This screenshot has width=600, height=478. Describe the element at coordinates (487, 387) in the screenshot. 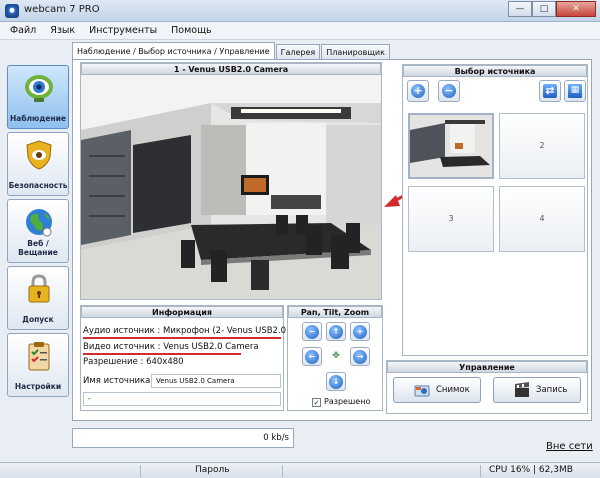

I see `control-panel: Управление Снимок Запись` at that location.